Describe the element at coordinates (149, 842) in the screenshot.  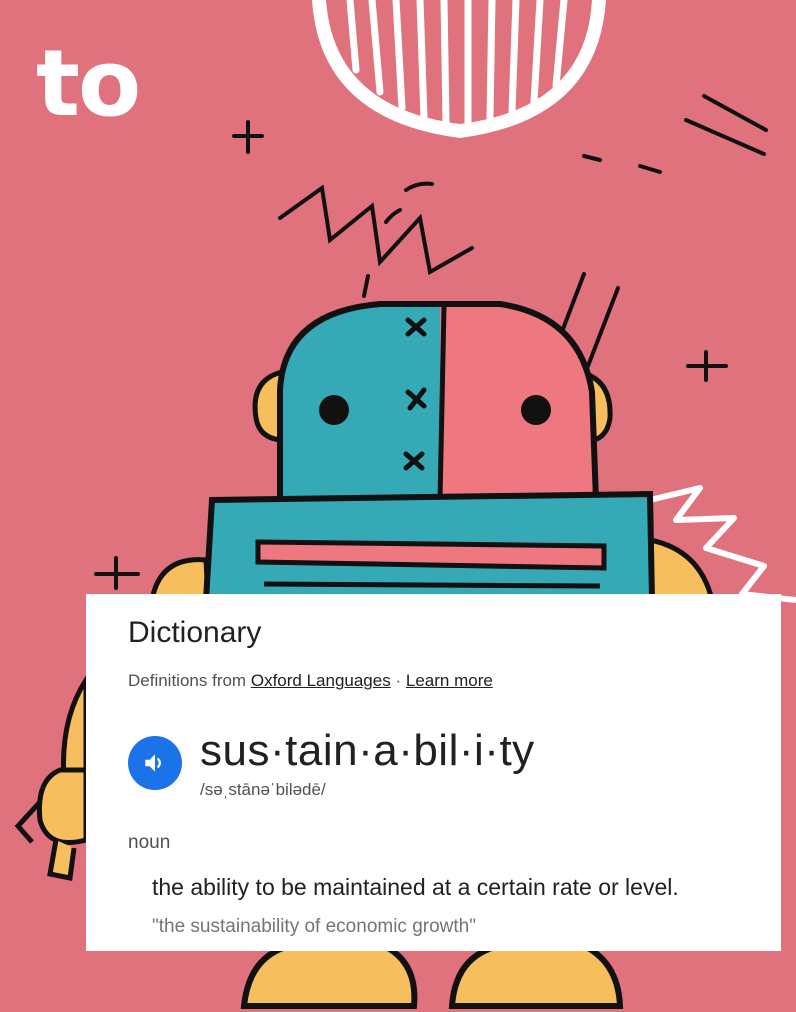
I see `part-of-speech: noun` at that location.